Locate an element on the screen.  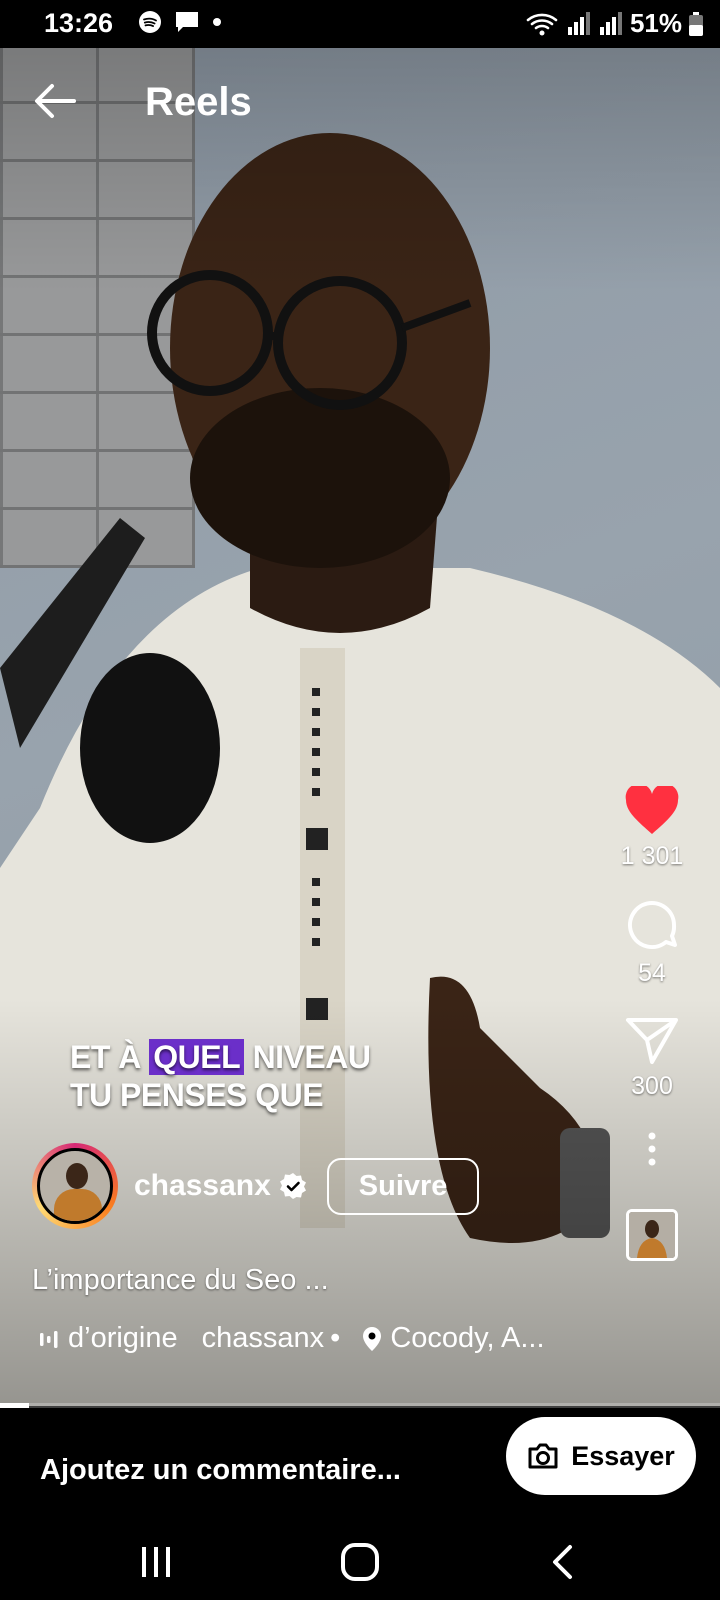
try-camera-button: Essayer is located at coordinates (601, 1456).